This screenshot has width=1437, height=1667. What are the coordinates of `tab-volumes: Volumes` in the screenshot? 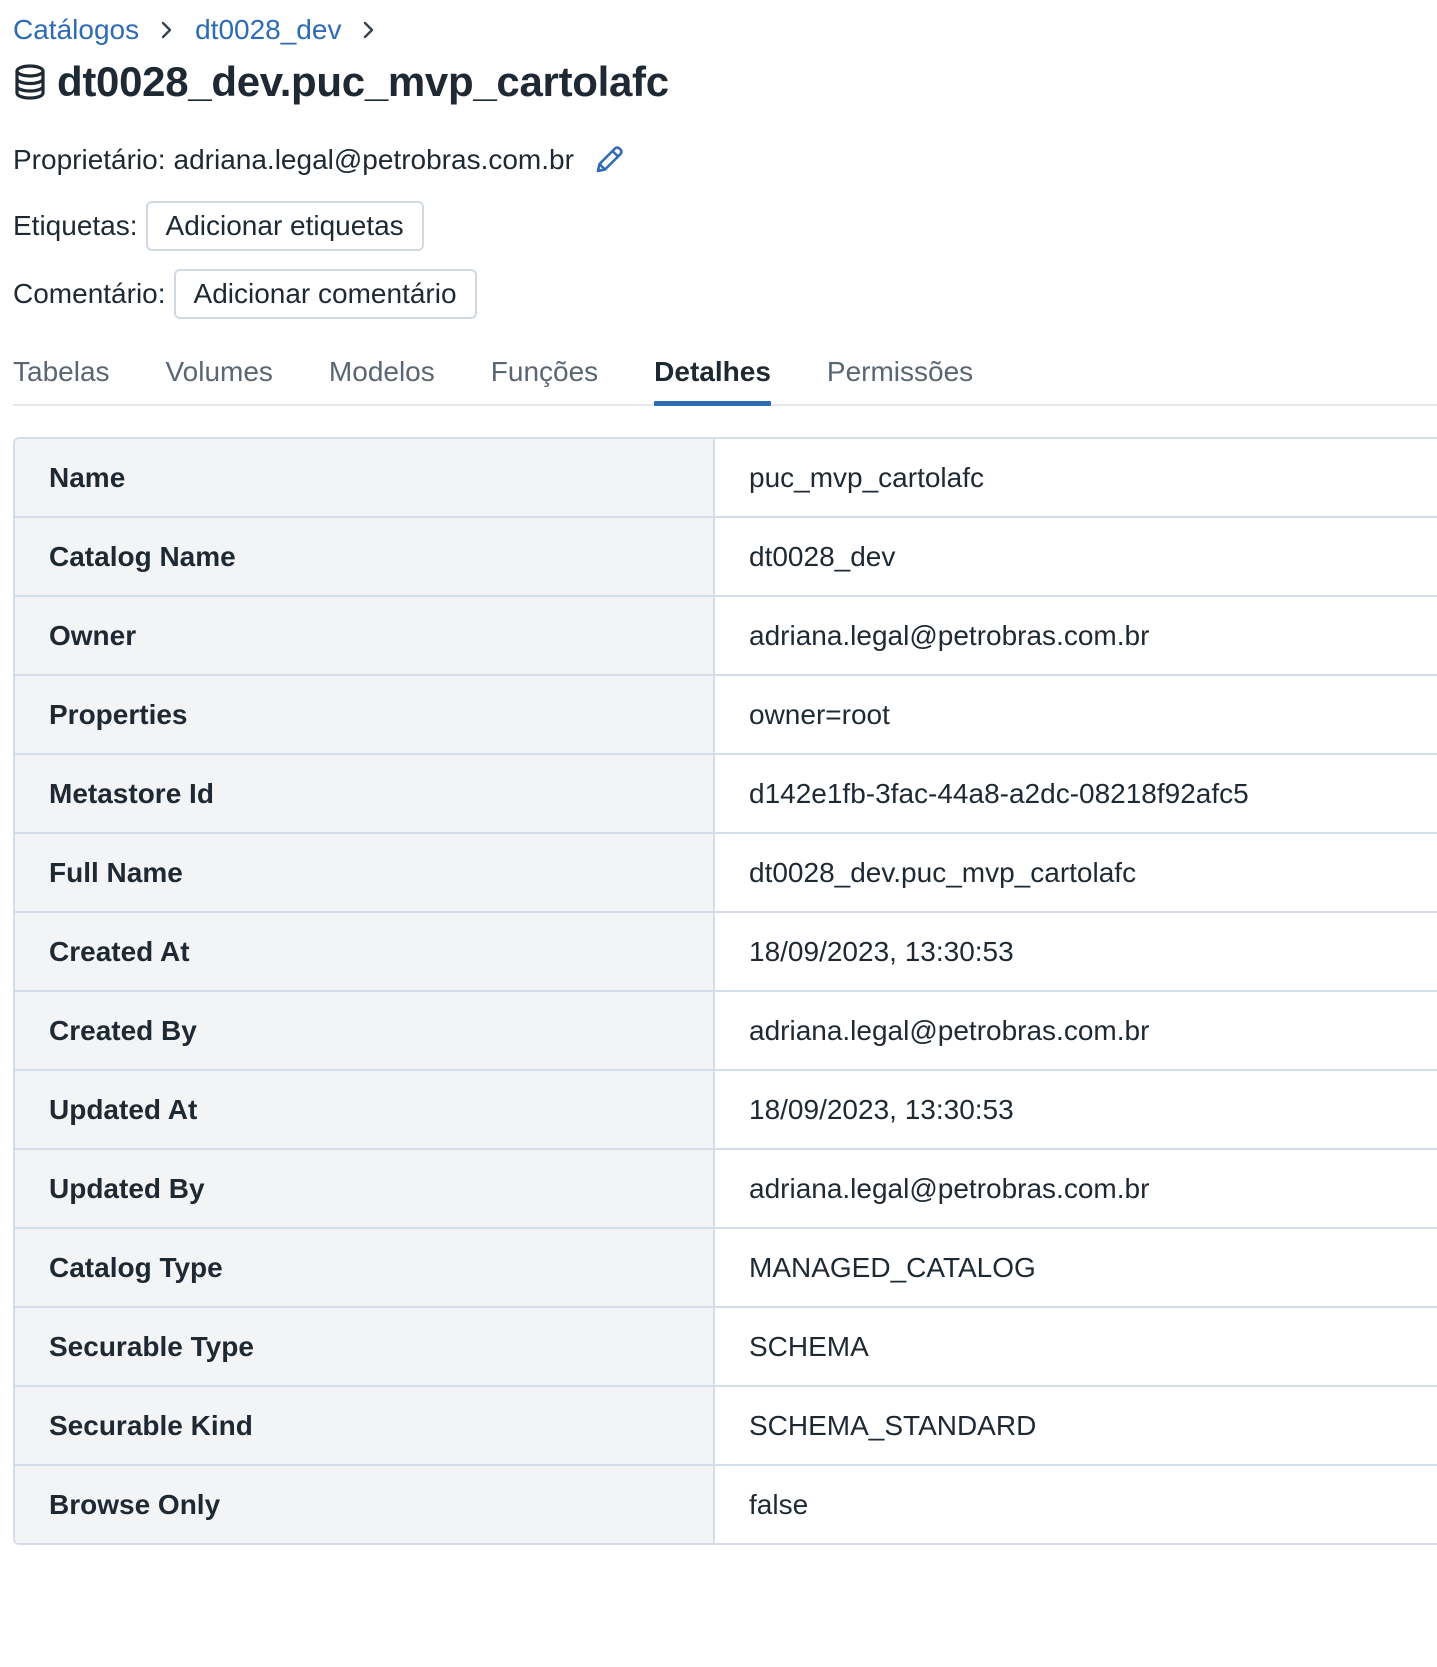 It's located at (219, 374).